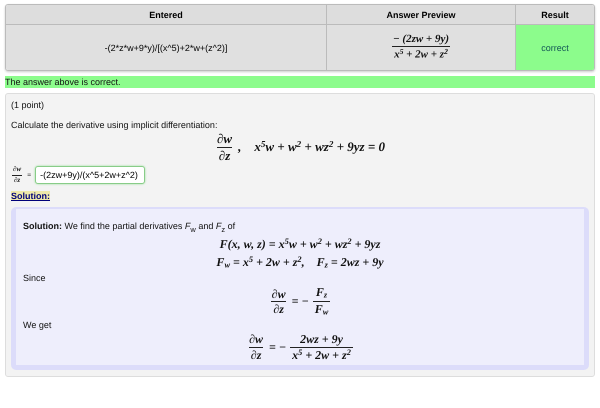 This screenshot has width=600, height=408. I want to click on math-numerator: − (2zw + 9y), so click(421, 40).